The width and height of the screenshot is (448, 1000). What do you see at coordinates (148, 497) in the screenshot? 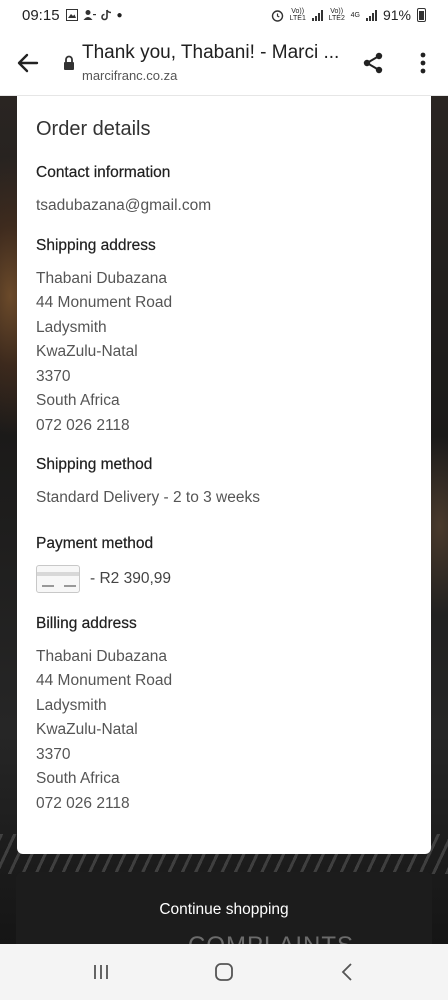
I see `shipping-method-value: Standard Delivery - 2 to 3 weeks` at bounding box center [148, 497].